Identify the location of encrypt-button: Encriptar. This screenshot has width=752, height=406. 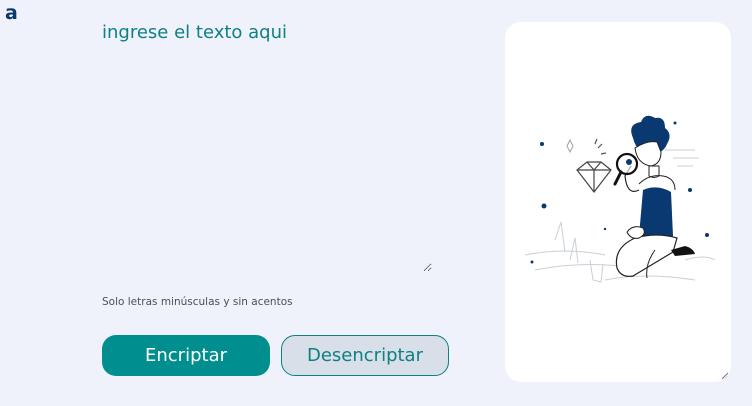
(186, 355).